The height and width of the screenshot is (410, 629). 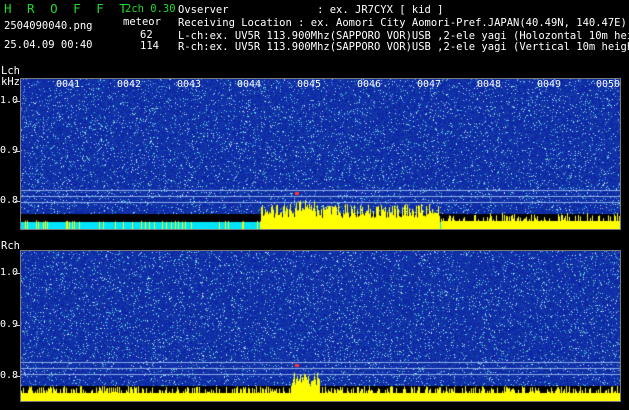 I want to click on x-tick-label: 0049, so click(x=549, y=84).